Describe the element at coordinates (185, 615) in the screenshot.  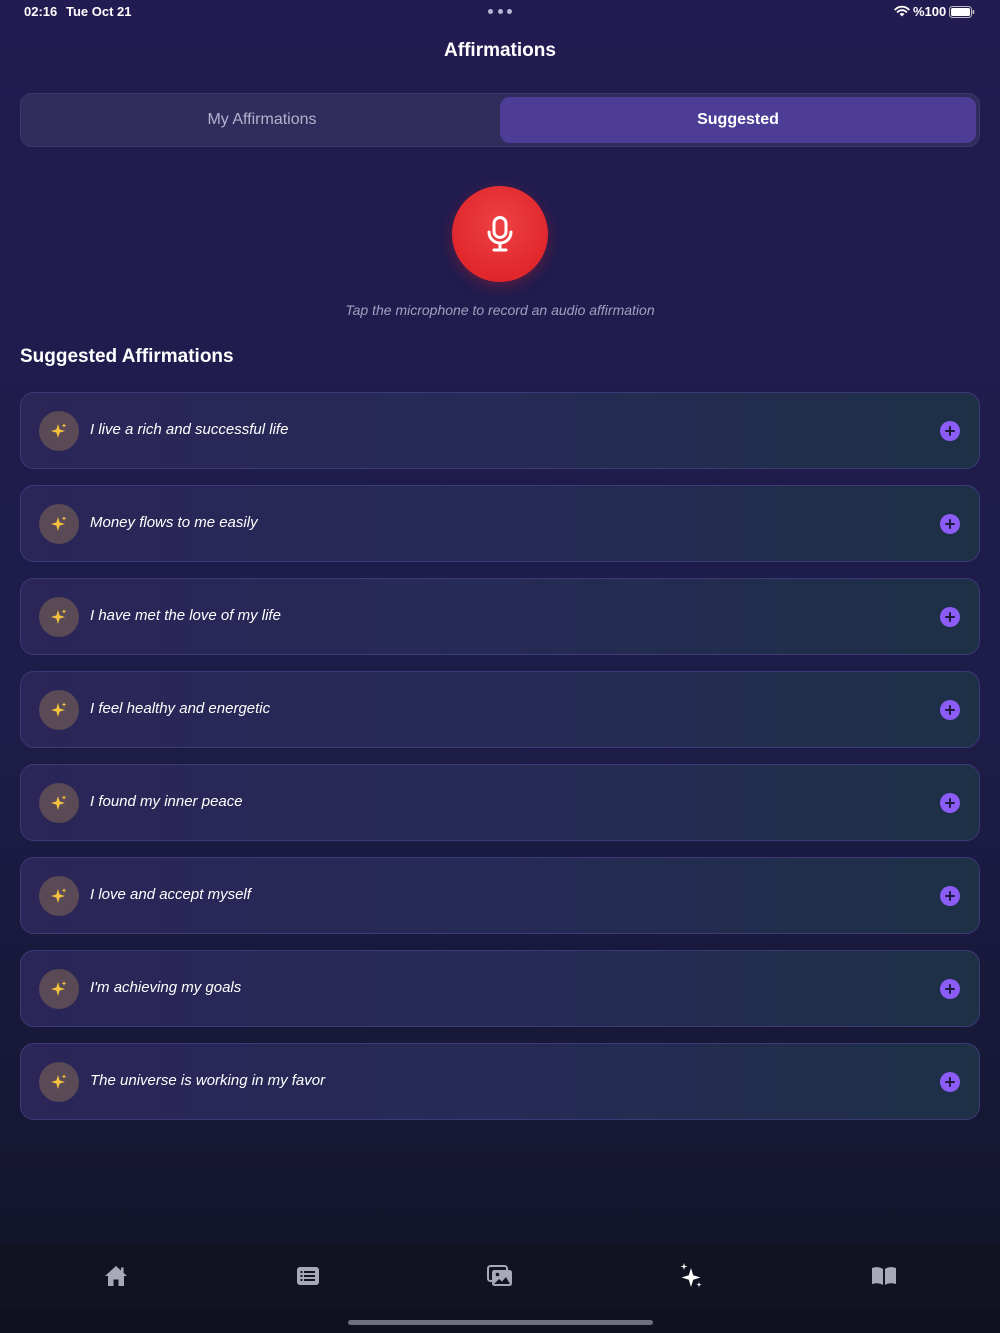
I see `affirmation-text: I have met the love of my life` at that location.